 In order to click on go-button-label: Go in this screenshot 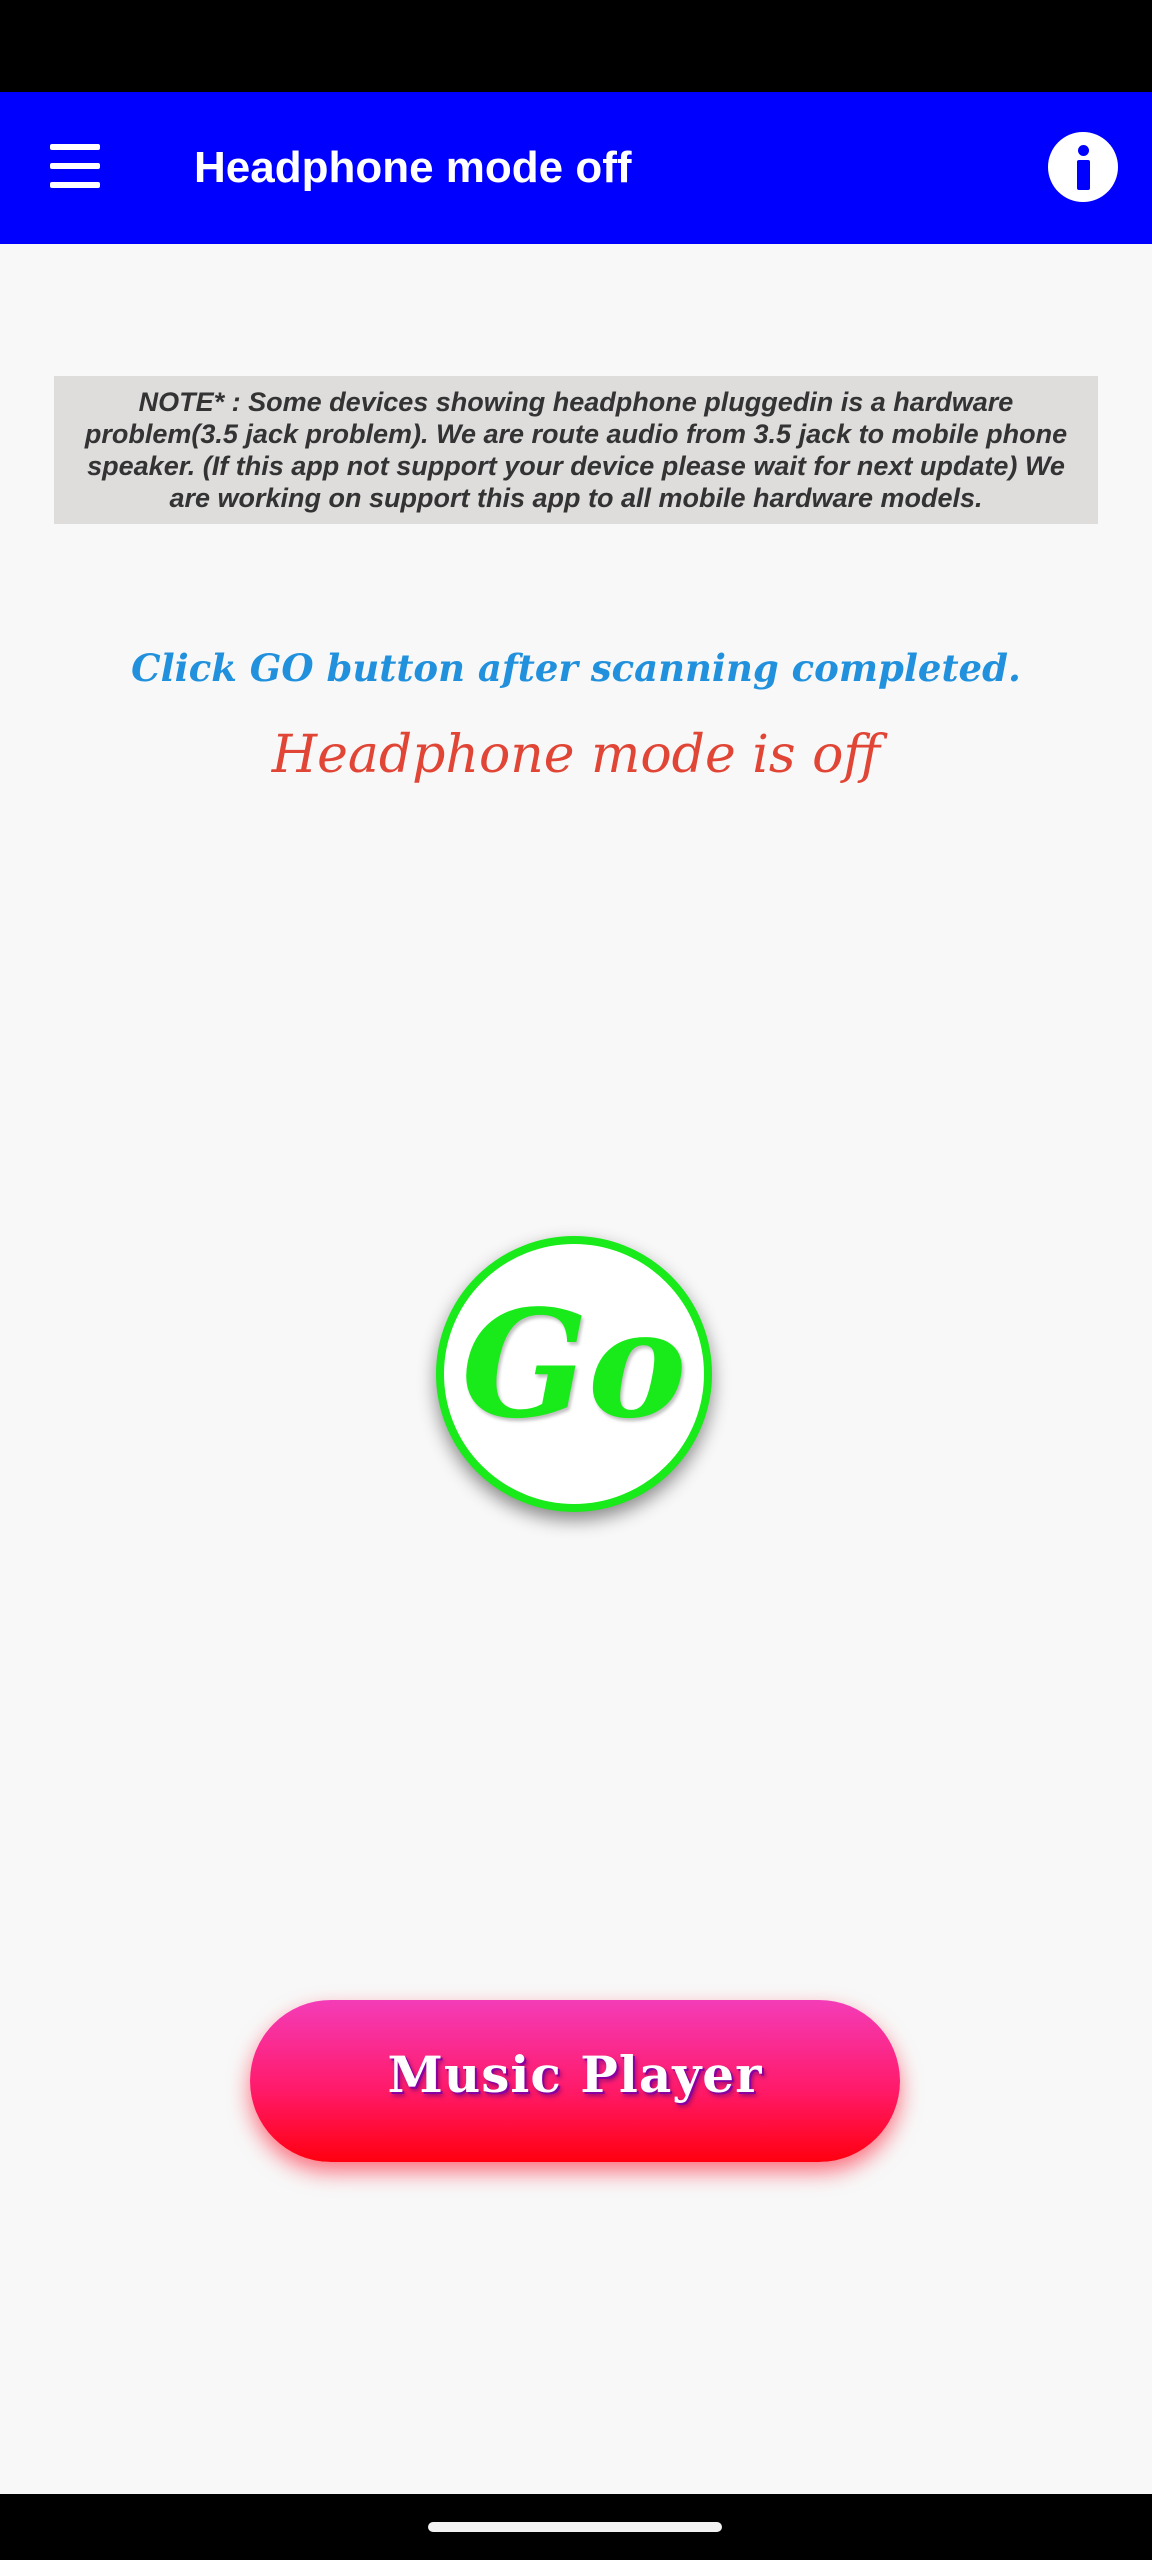, I will do `click(574, 1364)`.